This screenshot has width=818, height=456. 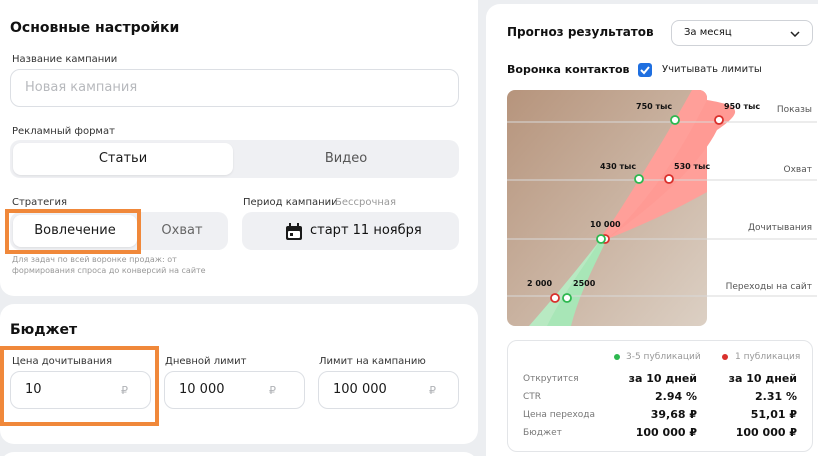 I want to click on point-green-reads, so click(x=601, y=239).